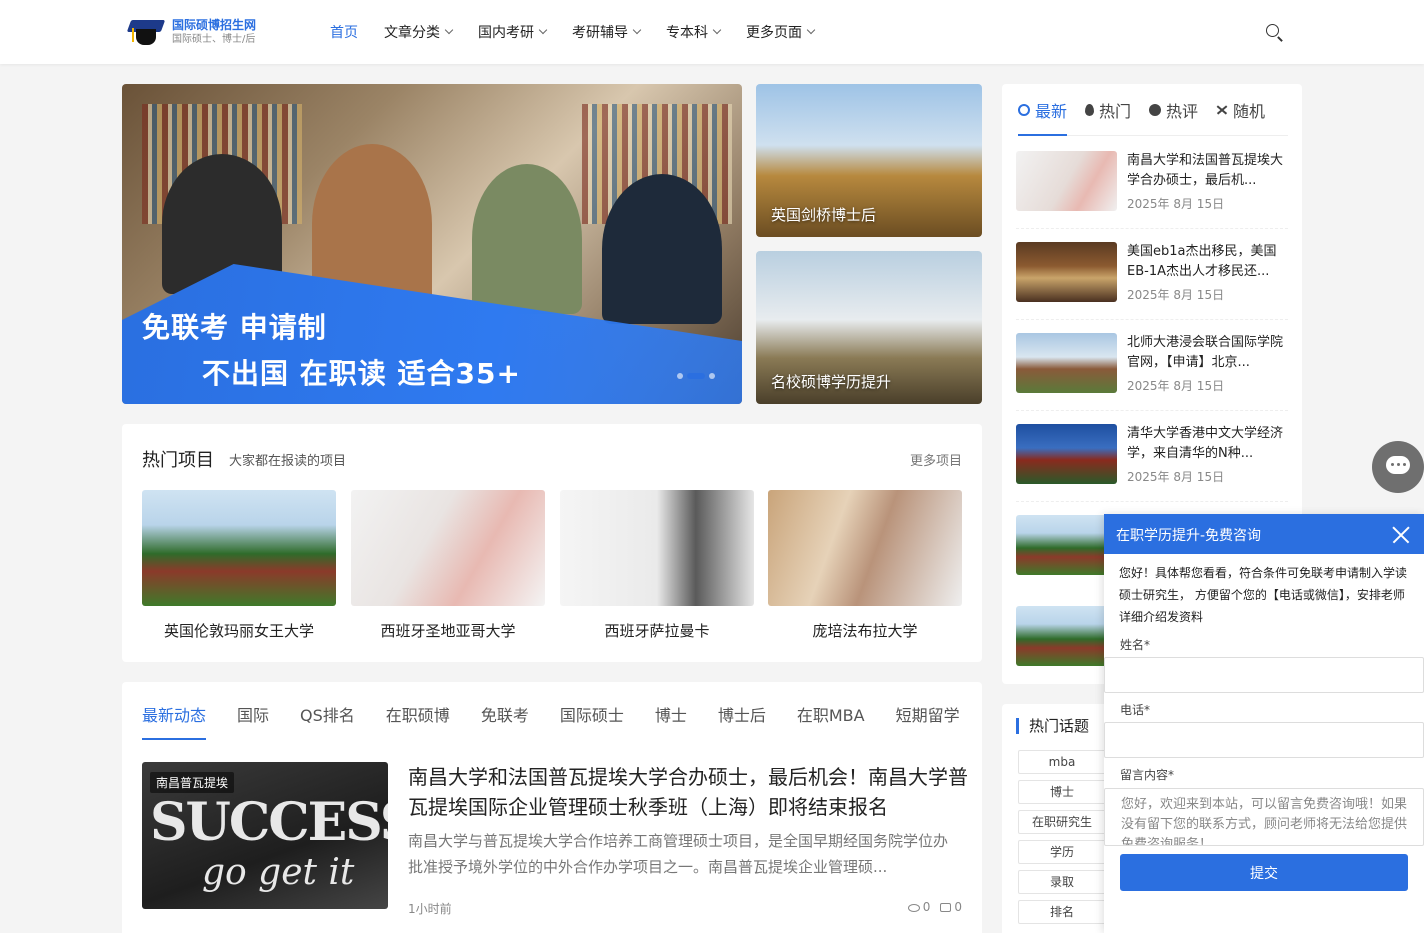  What do you see at coordinates (1264, 675) in the screenshot?
I see `name-input` at bounding box center [1264, 675].